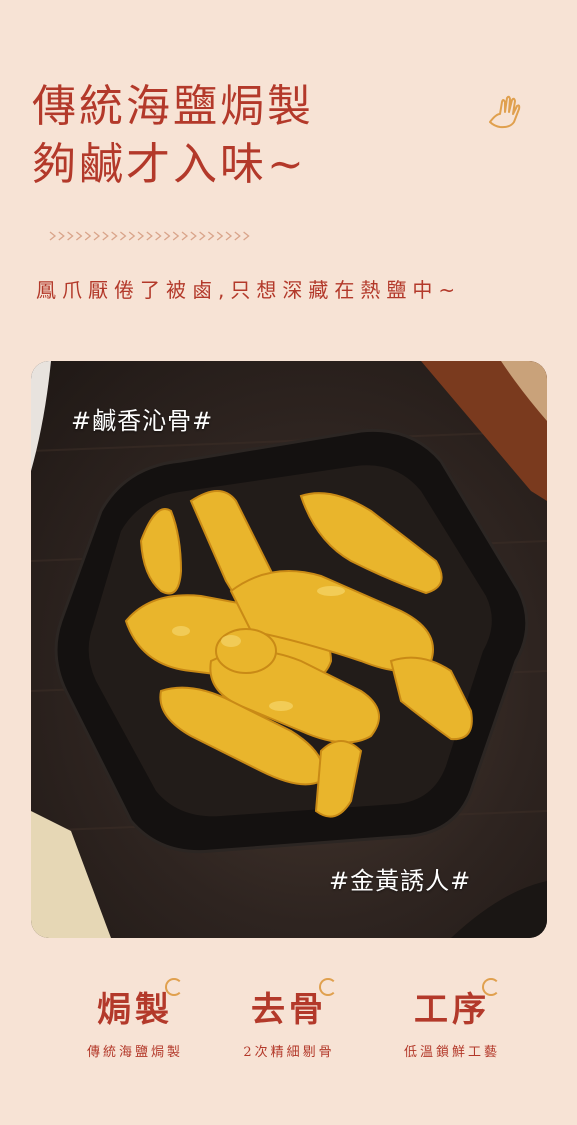  What do you see at coordinates (173, 136) in the screenshot?
I see `page-title: 傳統海鹽焗製 夠鹹才入味~` at bounding box center [173, 136].